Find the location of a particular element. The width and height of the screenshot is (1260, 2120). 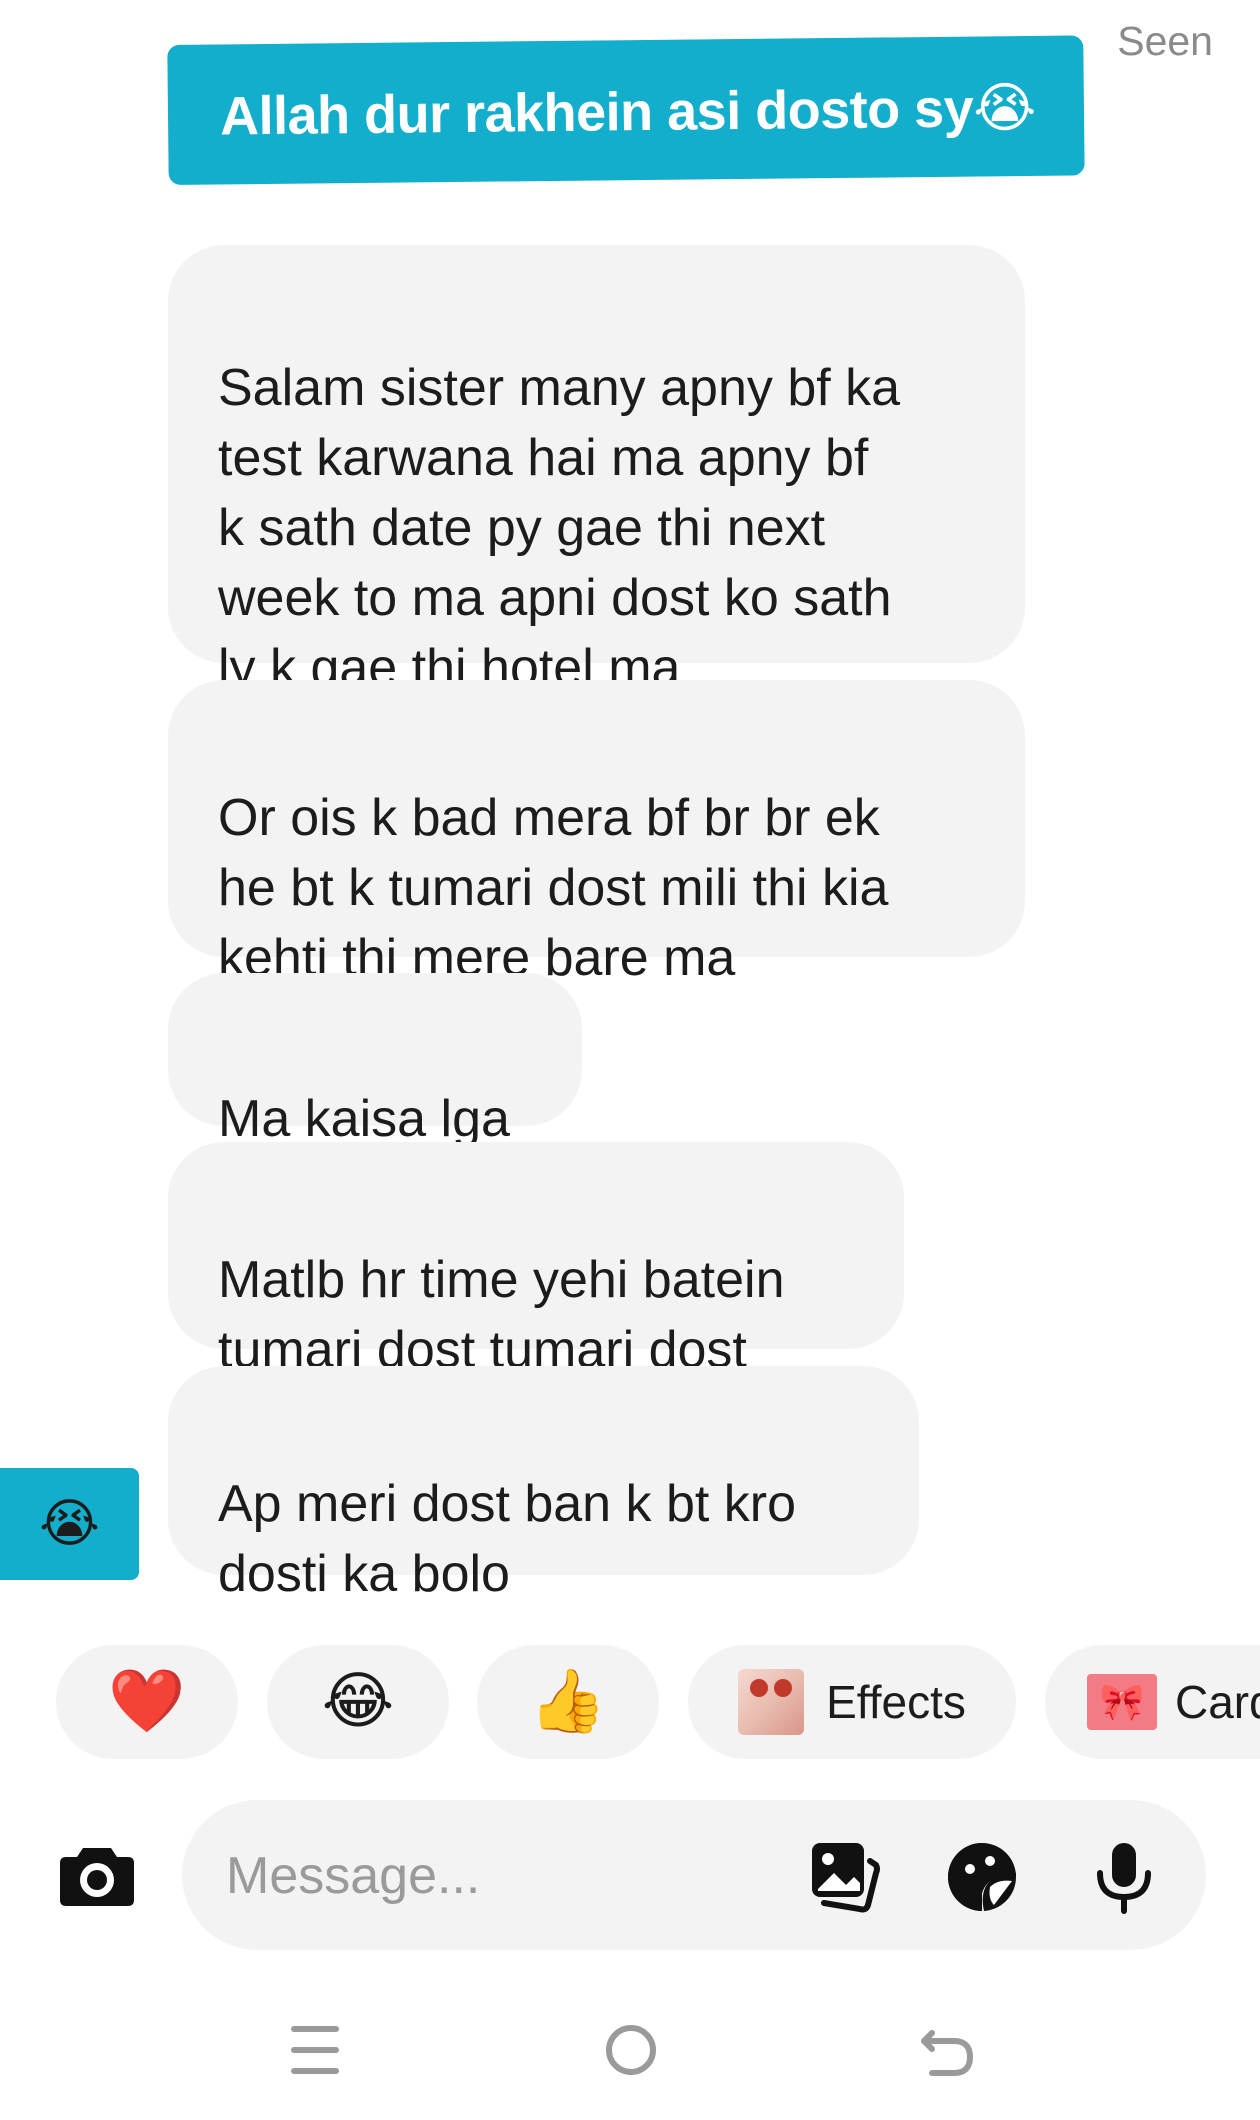

gift-card-icon: 🎀 is located at coordinates (1122, 1702).